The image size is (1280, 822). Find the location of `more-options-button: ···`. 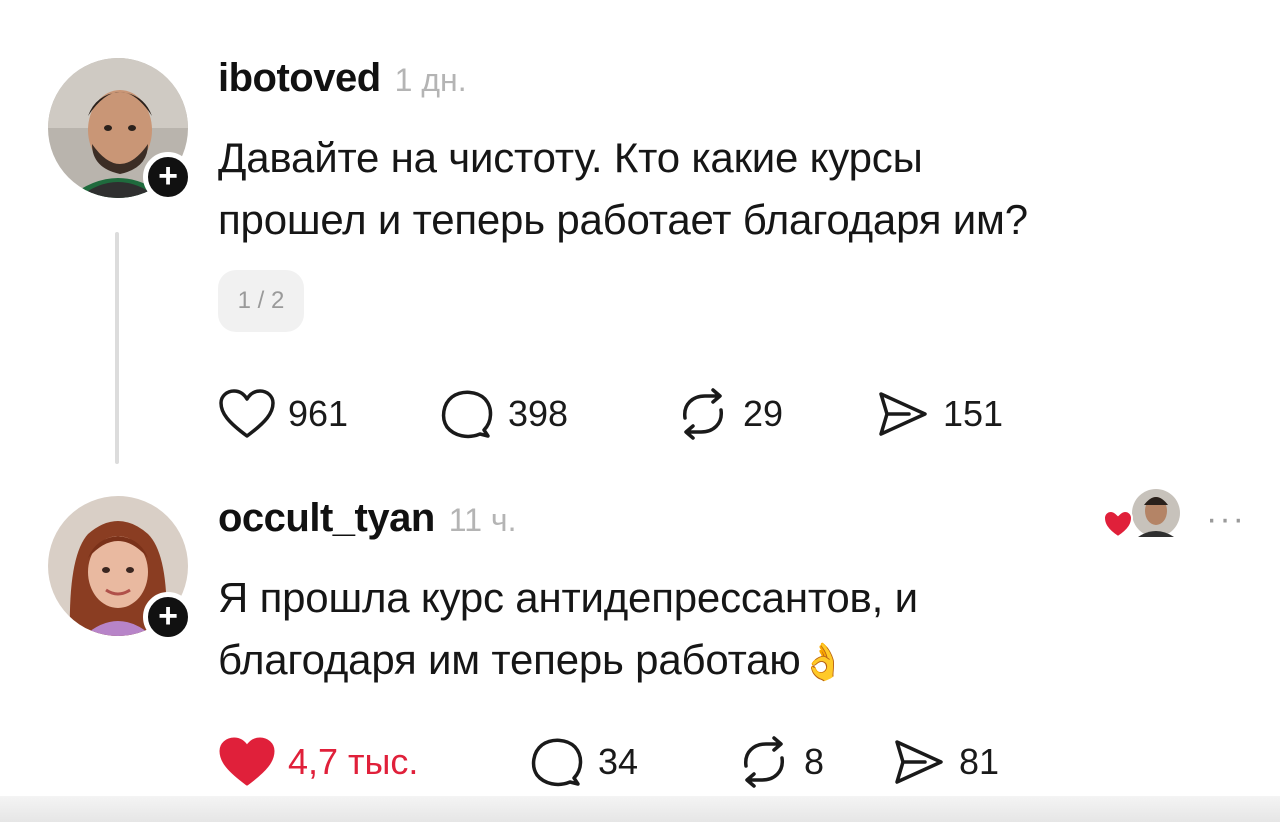

more-options-button: ··· is located at coordinates (1226, 519).